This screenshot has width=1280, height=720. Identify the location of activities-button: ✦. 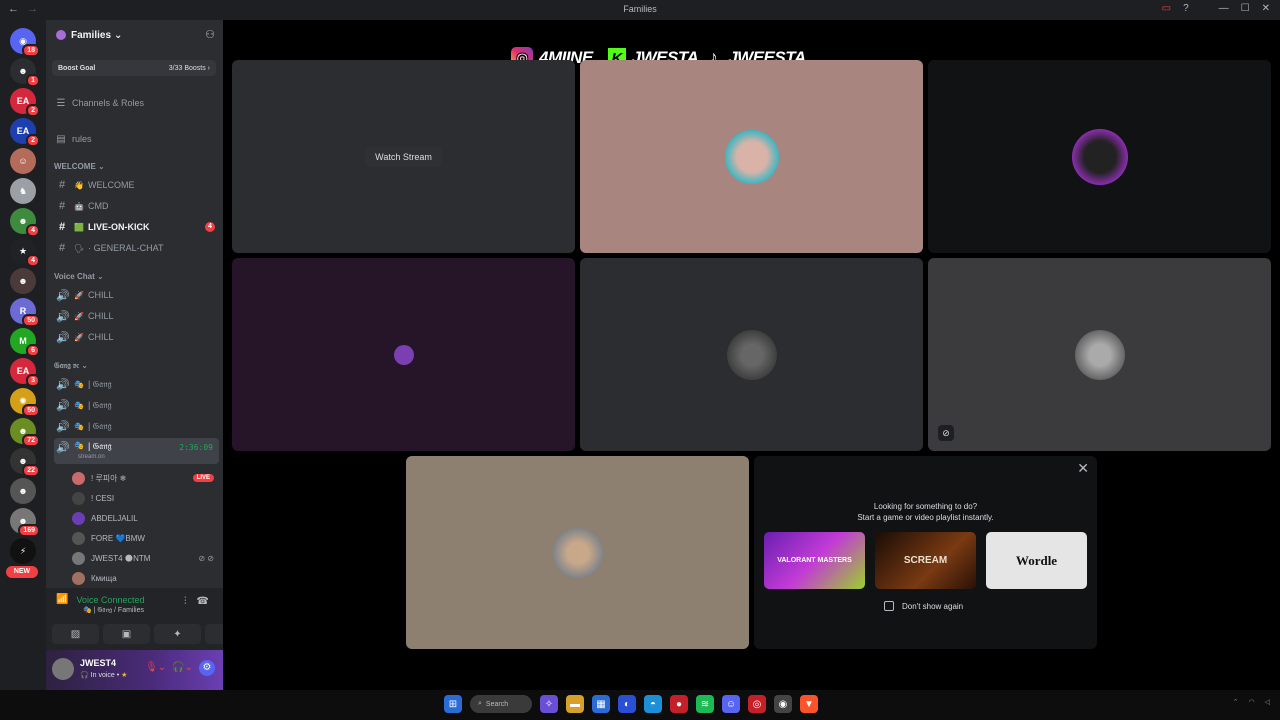
(177, 634).